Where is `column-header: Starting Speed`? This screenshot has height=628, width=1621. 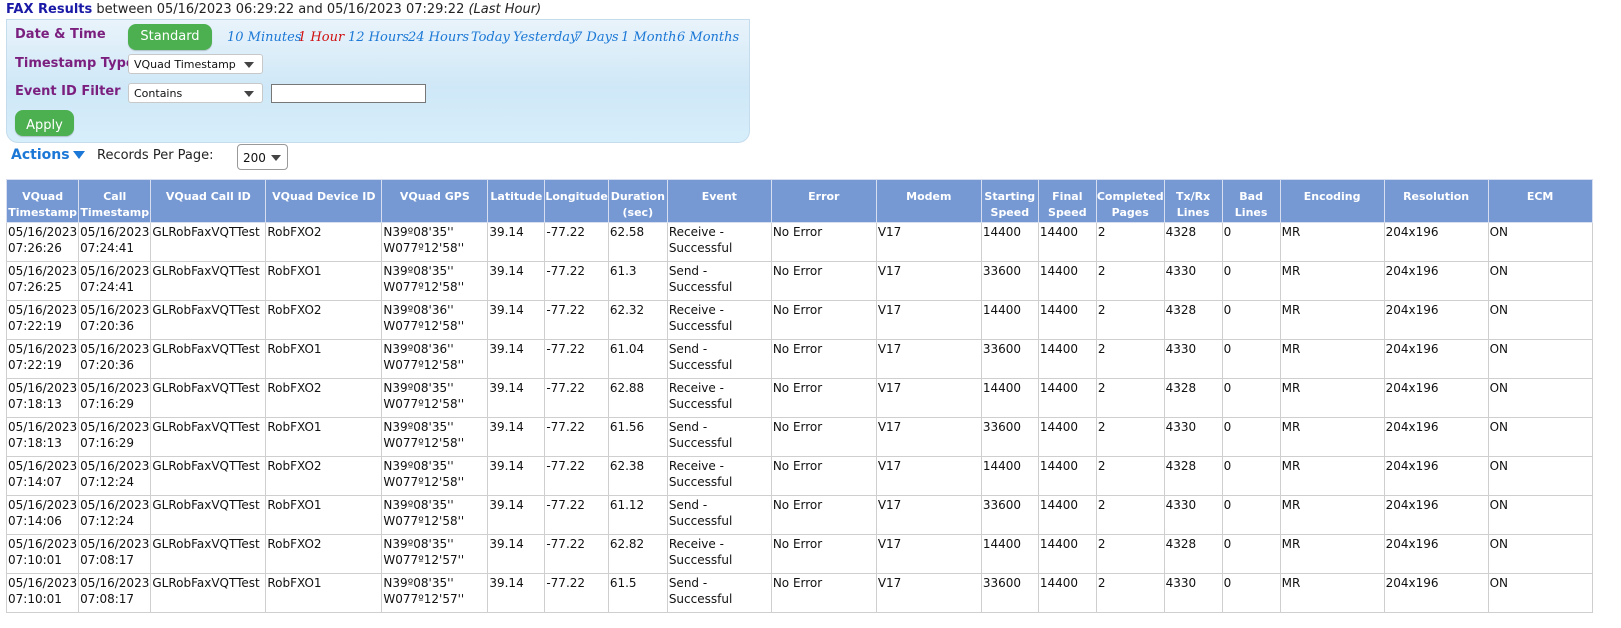
column-header: Starting Speed is located at coordinates (1009, 201).